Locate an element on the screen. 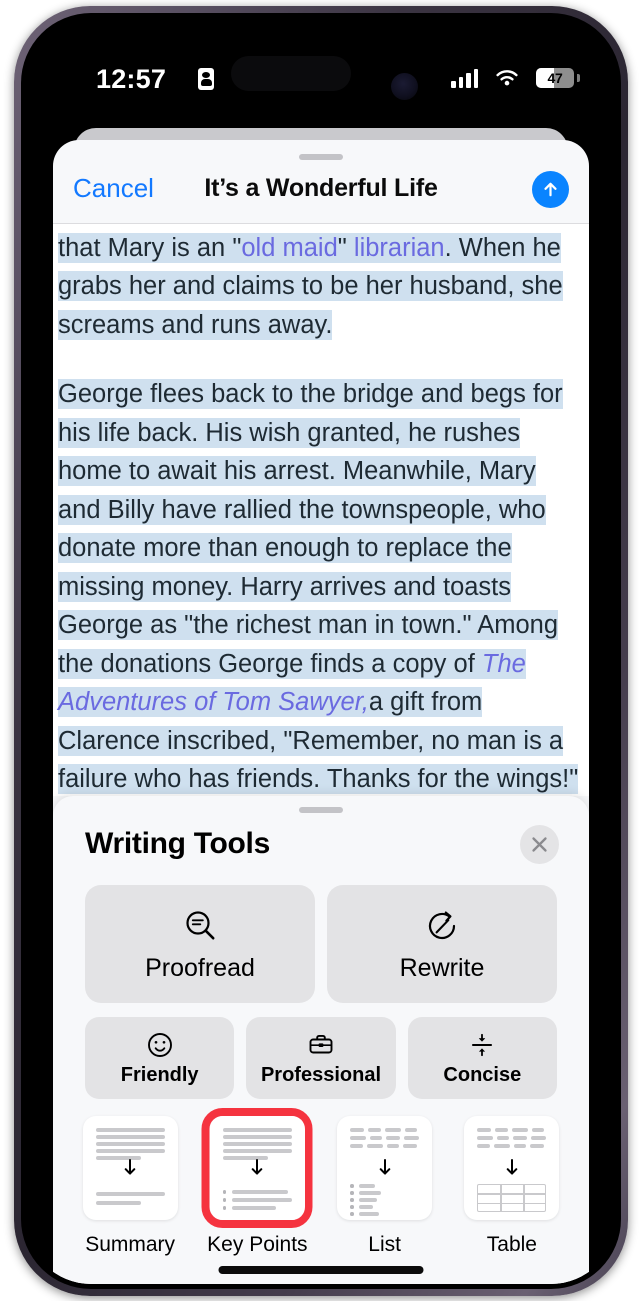 This screenshot has width=642, height=1301. format-tool-label: Key Points is located at coordinates (257, 1244).